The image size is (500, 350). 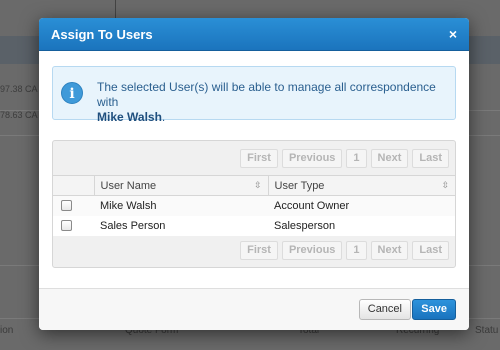 What do you see at coordinates (434, 309) in the screenshot?
I see `save-button: Save` at bounding box center [434, 309].